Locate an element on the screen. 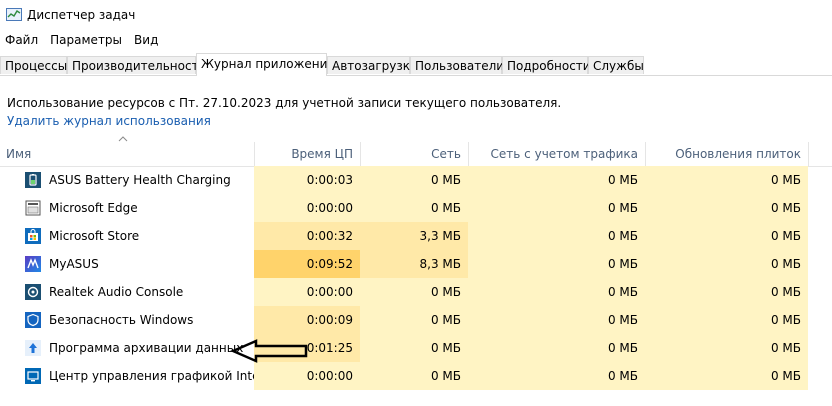 The image size is (832, 406). table-row: Microsoft Edge 0:00:00 0 МБ 0 МБ 0 МБ is located at coordinates (416, 208).